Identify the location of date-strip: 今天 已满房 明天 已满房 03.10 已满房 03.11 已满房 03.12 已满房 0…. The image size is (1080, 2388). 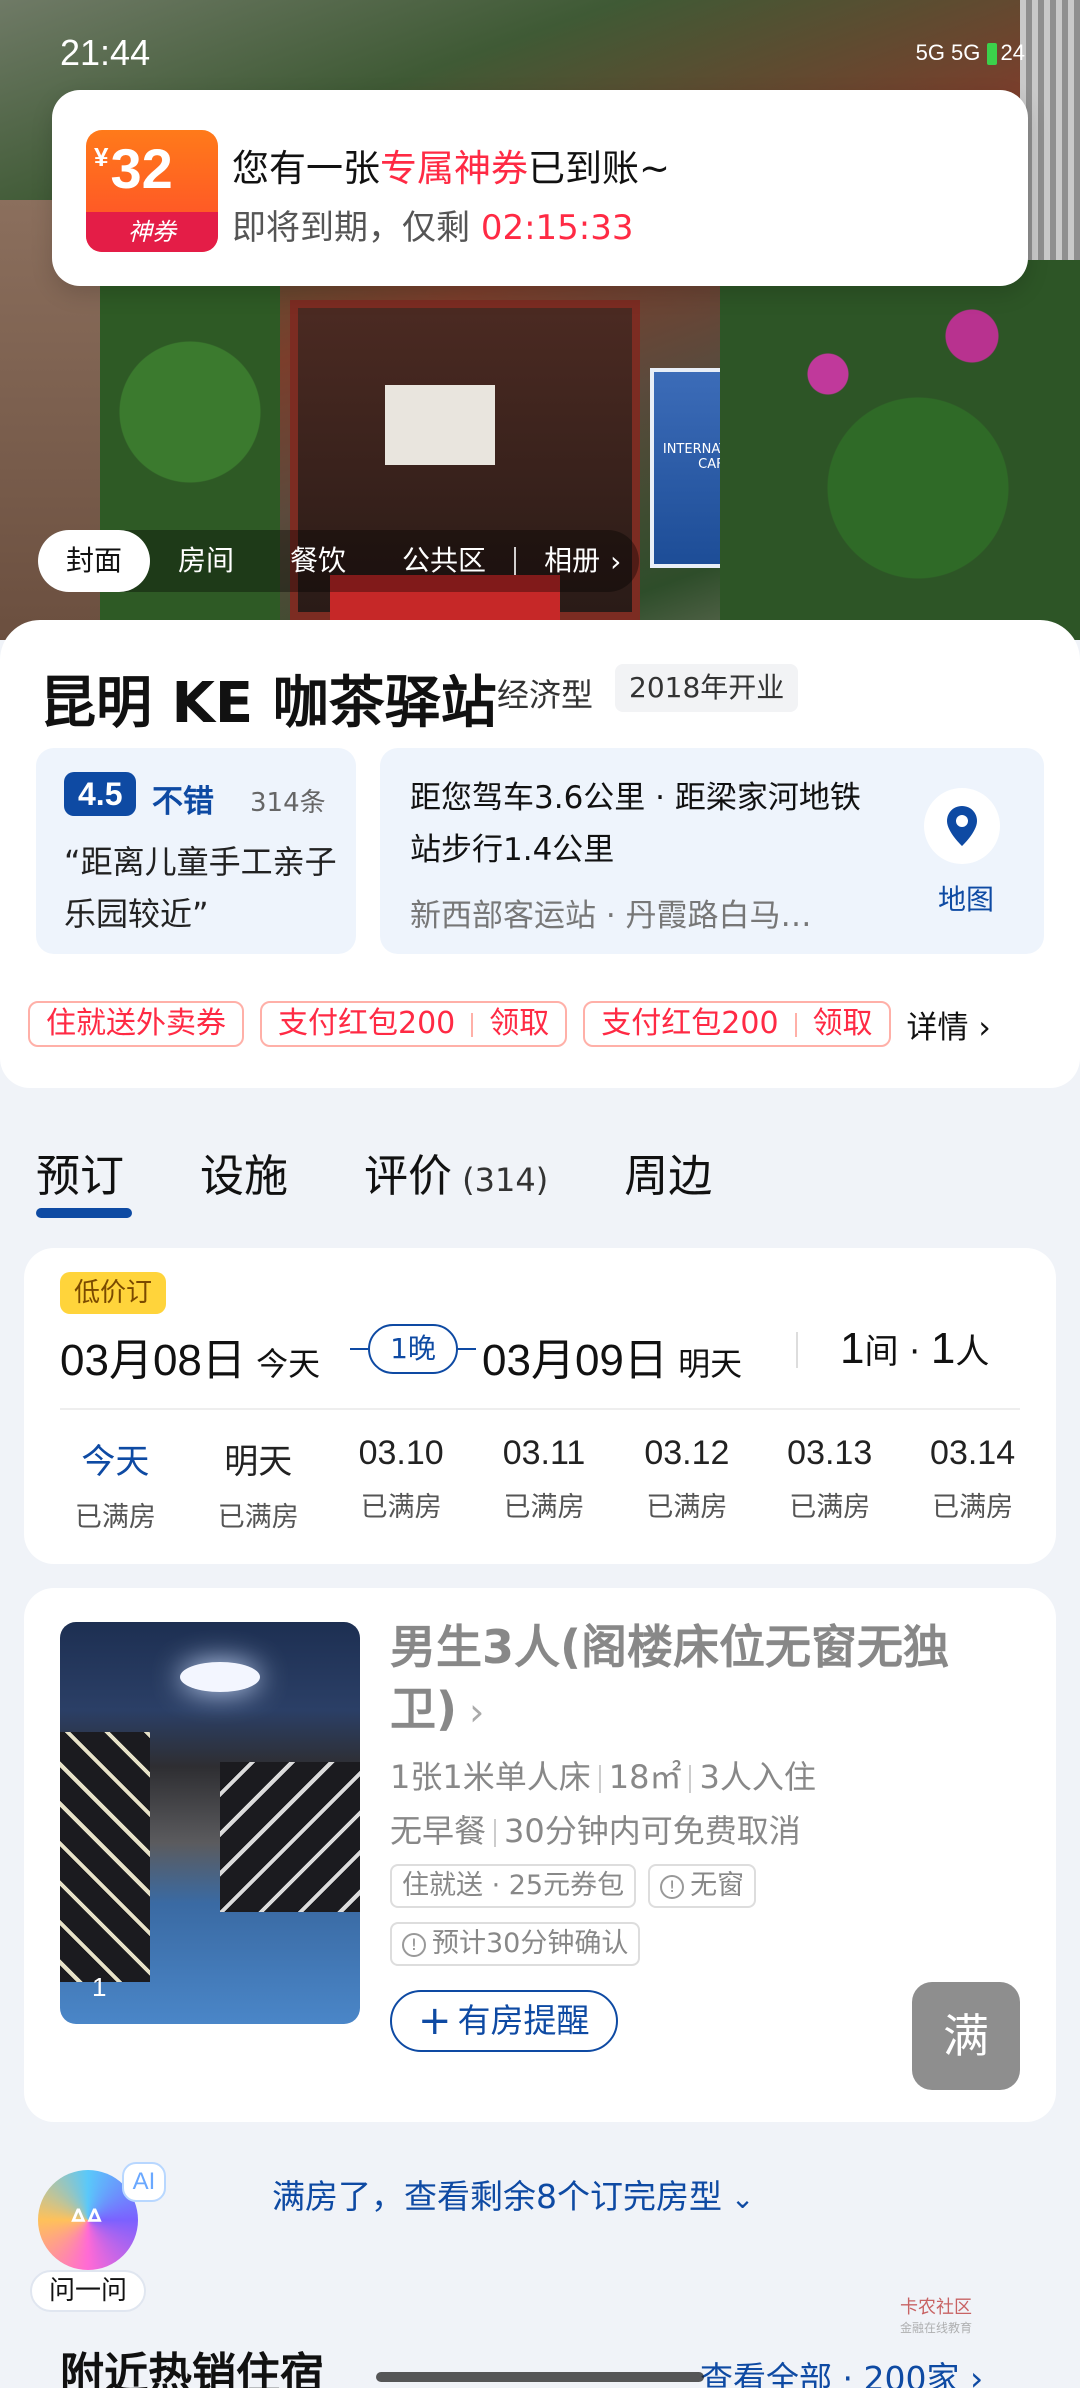
(544, 1484).